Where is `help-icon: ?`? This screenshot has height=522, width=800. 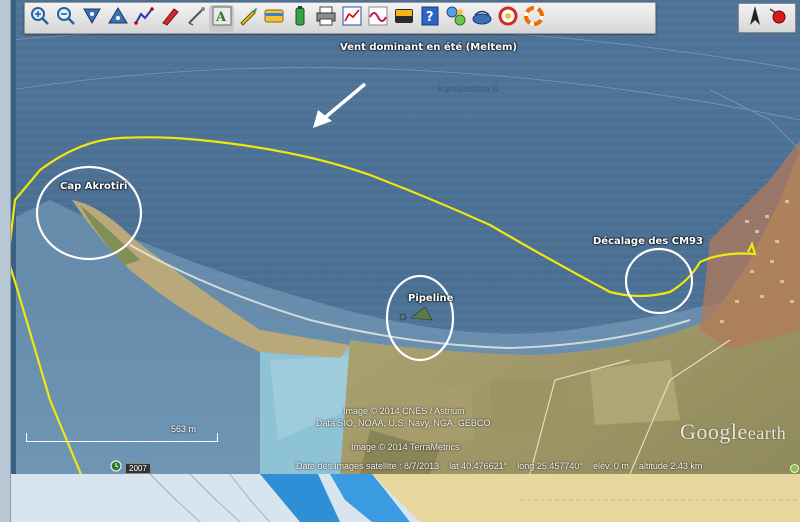 help-icon: ? is located at coordinates (430, 18).